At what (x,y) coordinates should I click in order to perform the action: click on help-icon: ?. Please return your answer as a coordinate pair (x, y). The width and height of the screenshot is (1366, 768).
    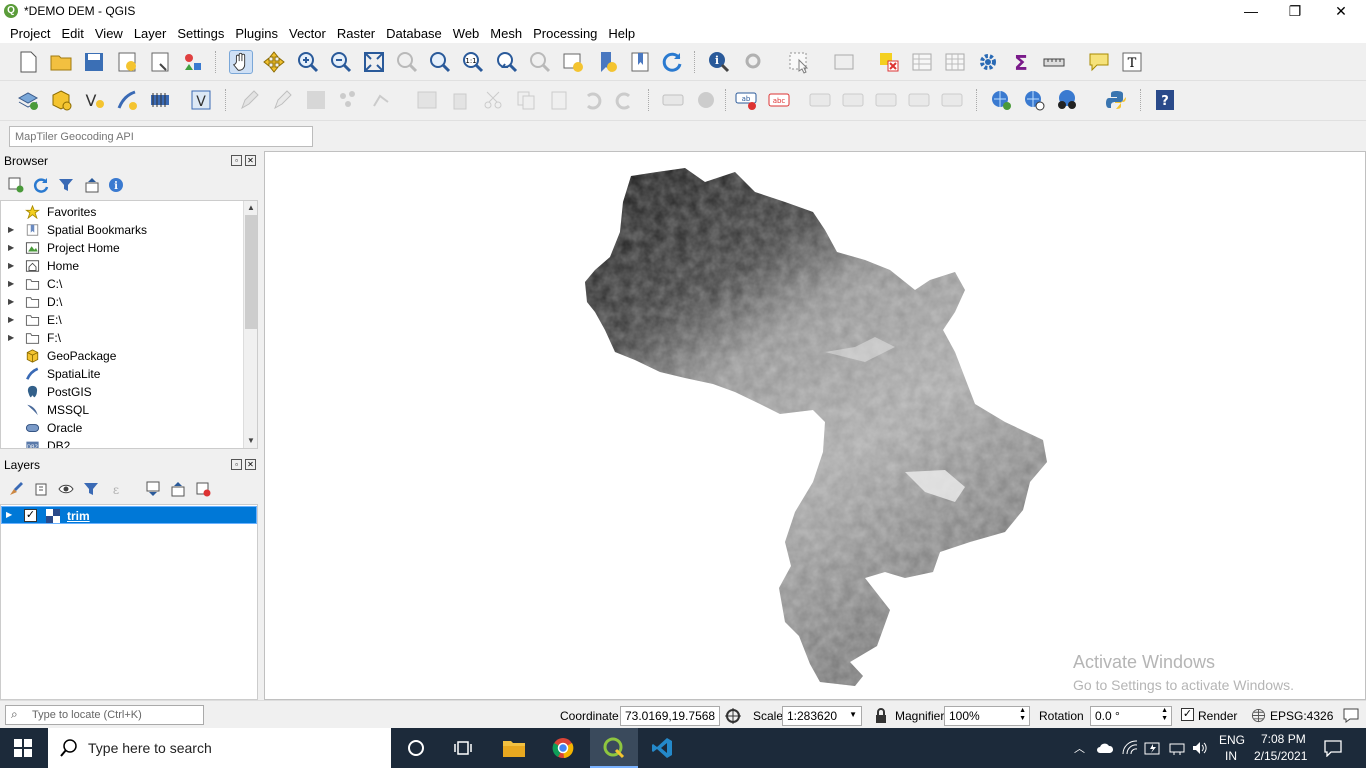
    Looking at the image, I should click on (1165, 100).